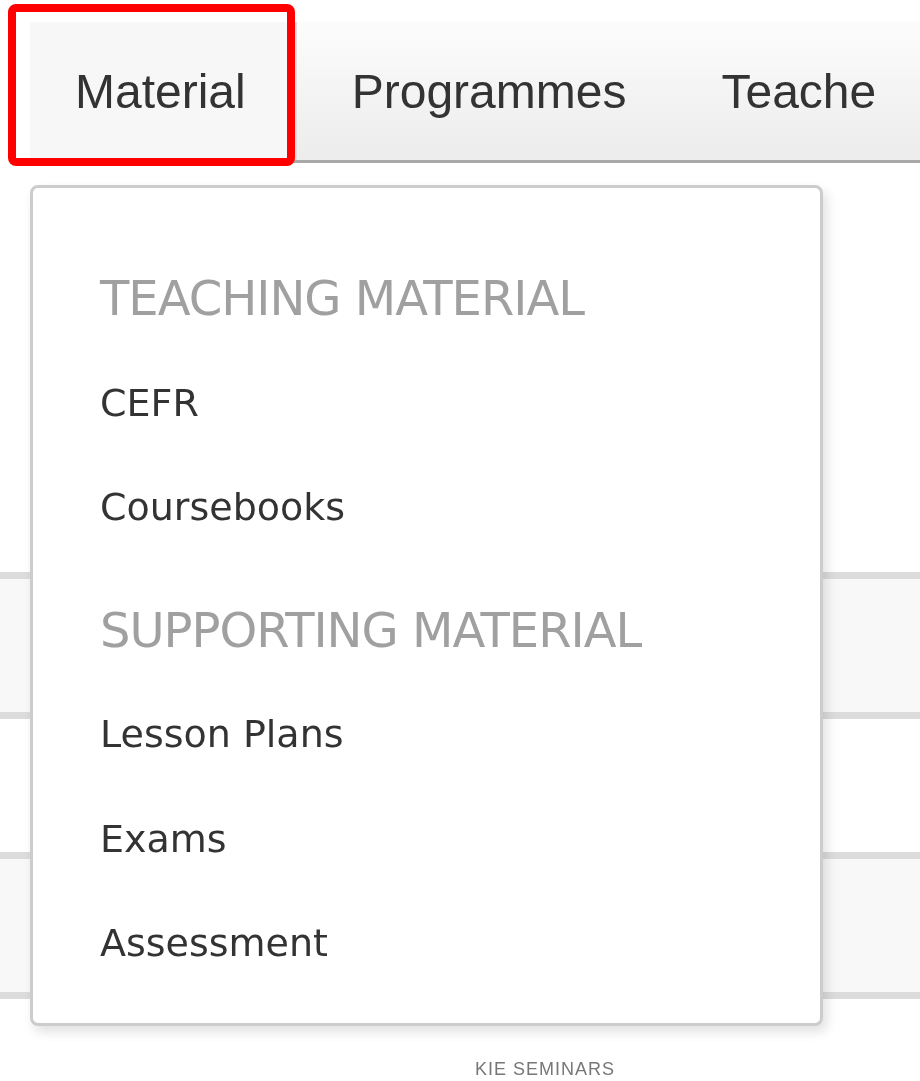  What do you see at coordinates (149, 430) in the screenshot?
I see `menu-item: CEFR` at bounding box center [149, 430].